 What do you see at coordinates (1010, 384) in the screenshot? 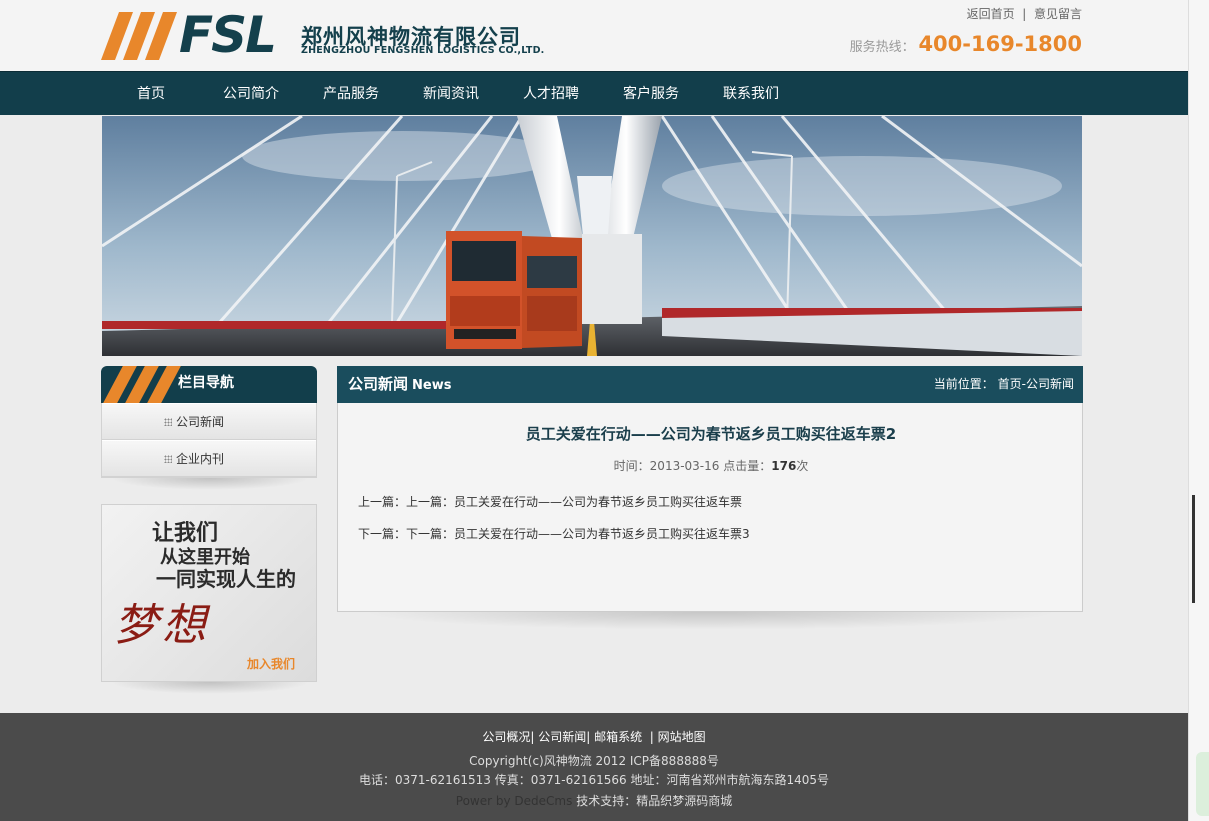
I see `breadcrumb-home-link: 首页` at bounding box center [1010, 384].